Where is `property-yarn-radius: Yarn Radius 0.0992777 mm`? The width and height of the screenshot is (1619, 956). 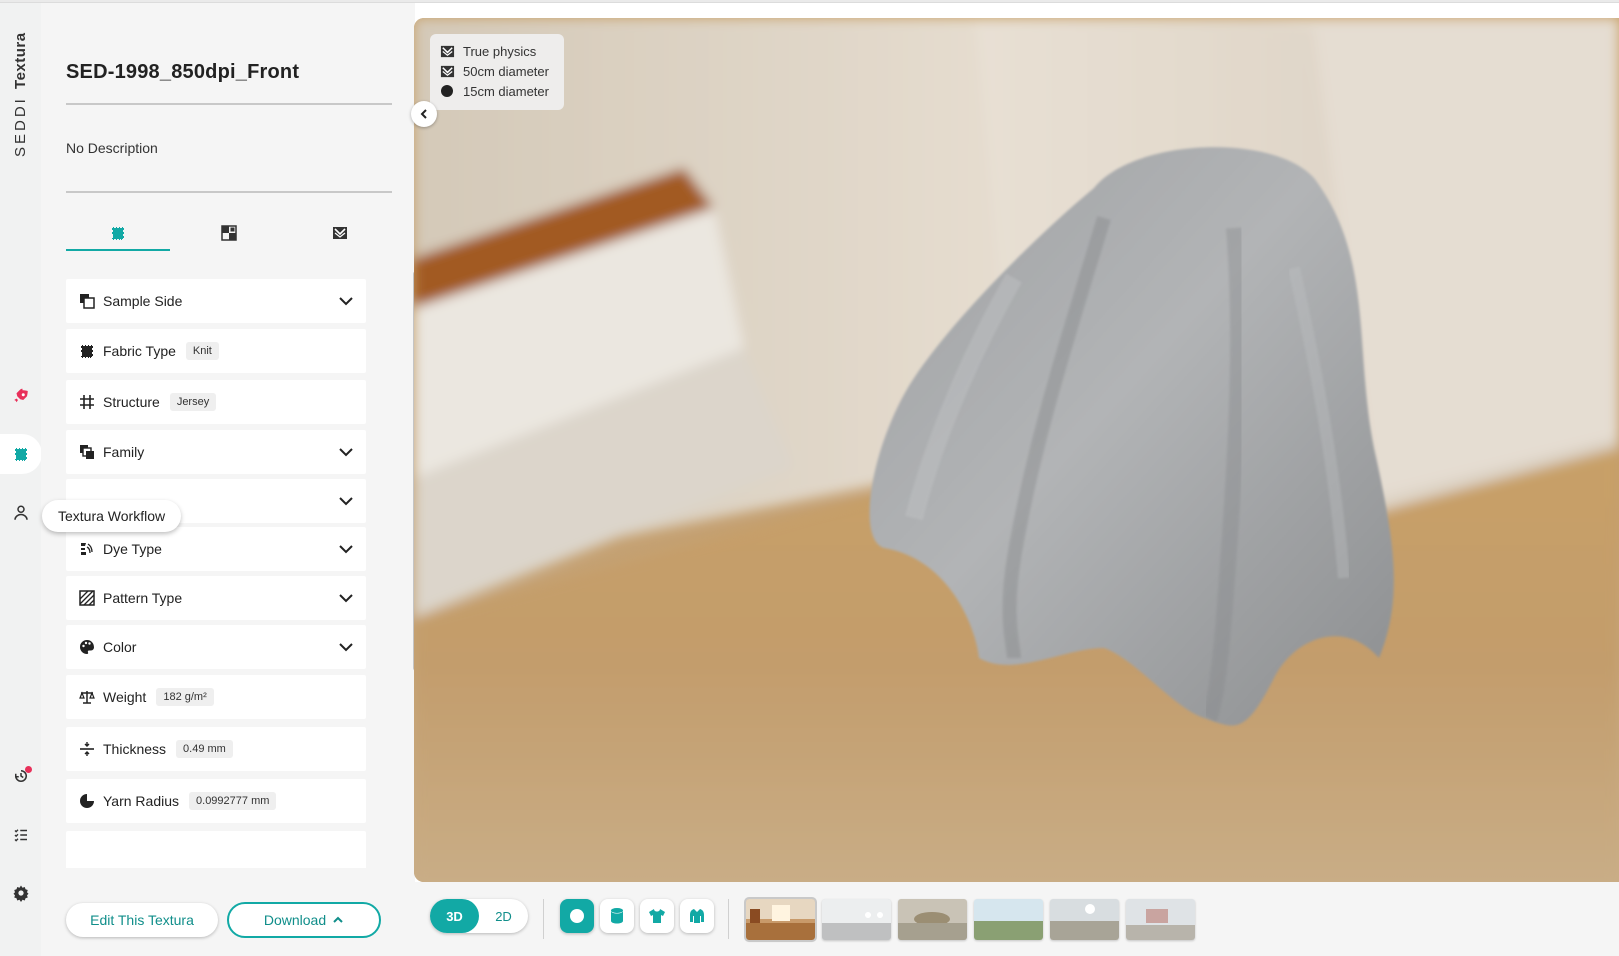
property-yarn-radius: Yarn Radius 0.0992777 mm is located at coordinates (216, 801).